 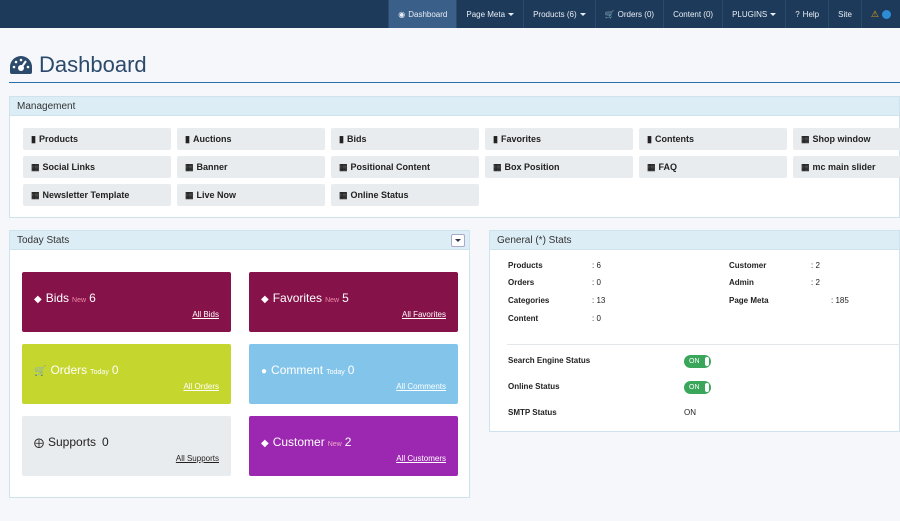 I want to click on nav-help-label: Help, so click(x=811, y=14).